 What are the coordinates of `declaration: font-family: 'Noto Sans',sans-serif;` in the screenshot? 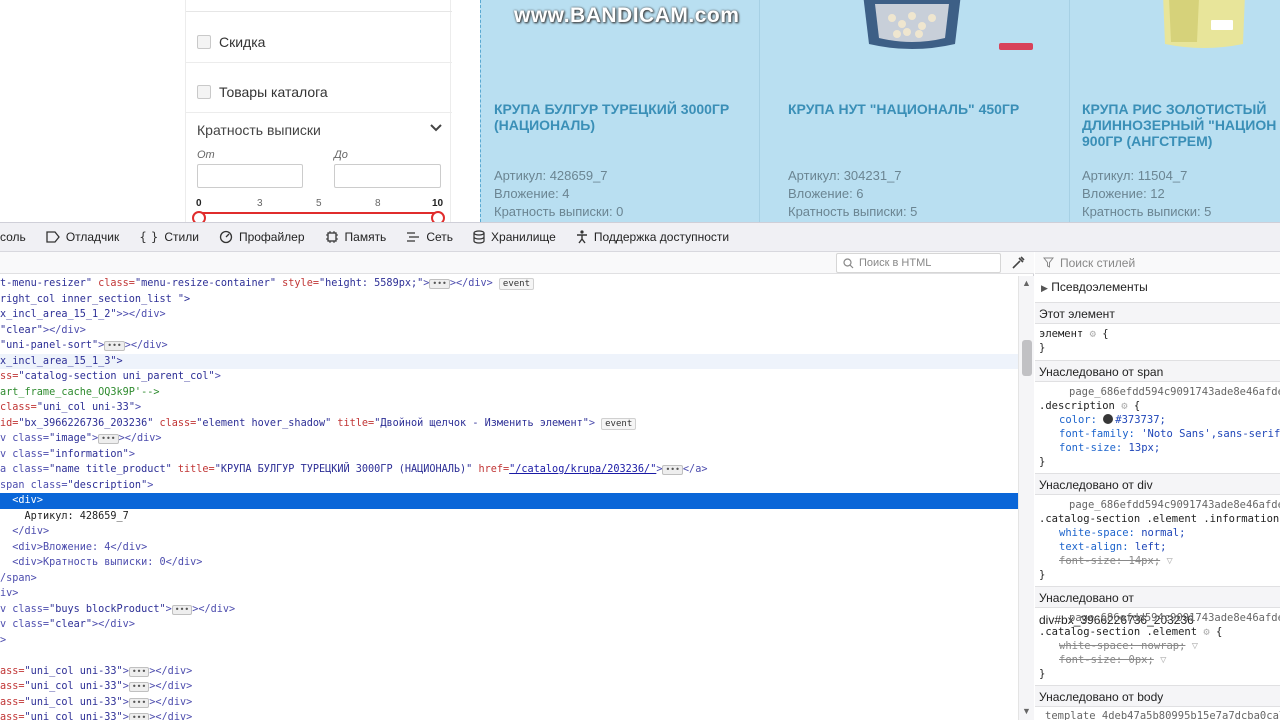 It's located at (1169, 434).